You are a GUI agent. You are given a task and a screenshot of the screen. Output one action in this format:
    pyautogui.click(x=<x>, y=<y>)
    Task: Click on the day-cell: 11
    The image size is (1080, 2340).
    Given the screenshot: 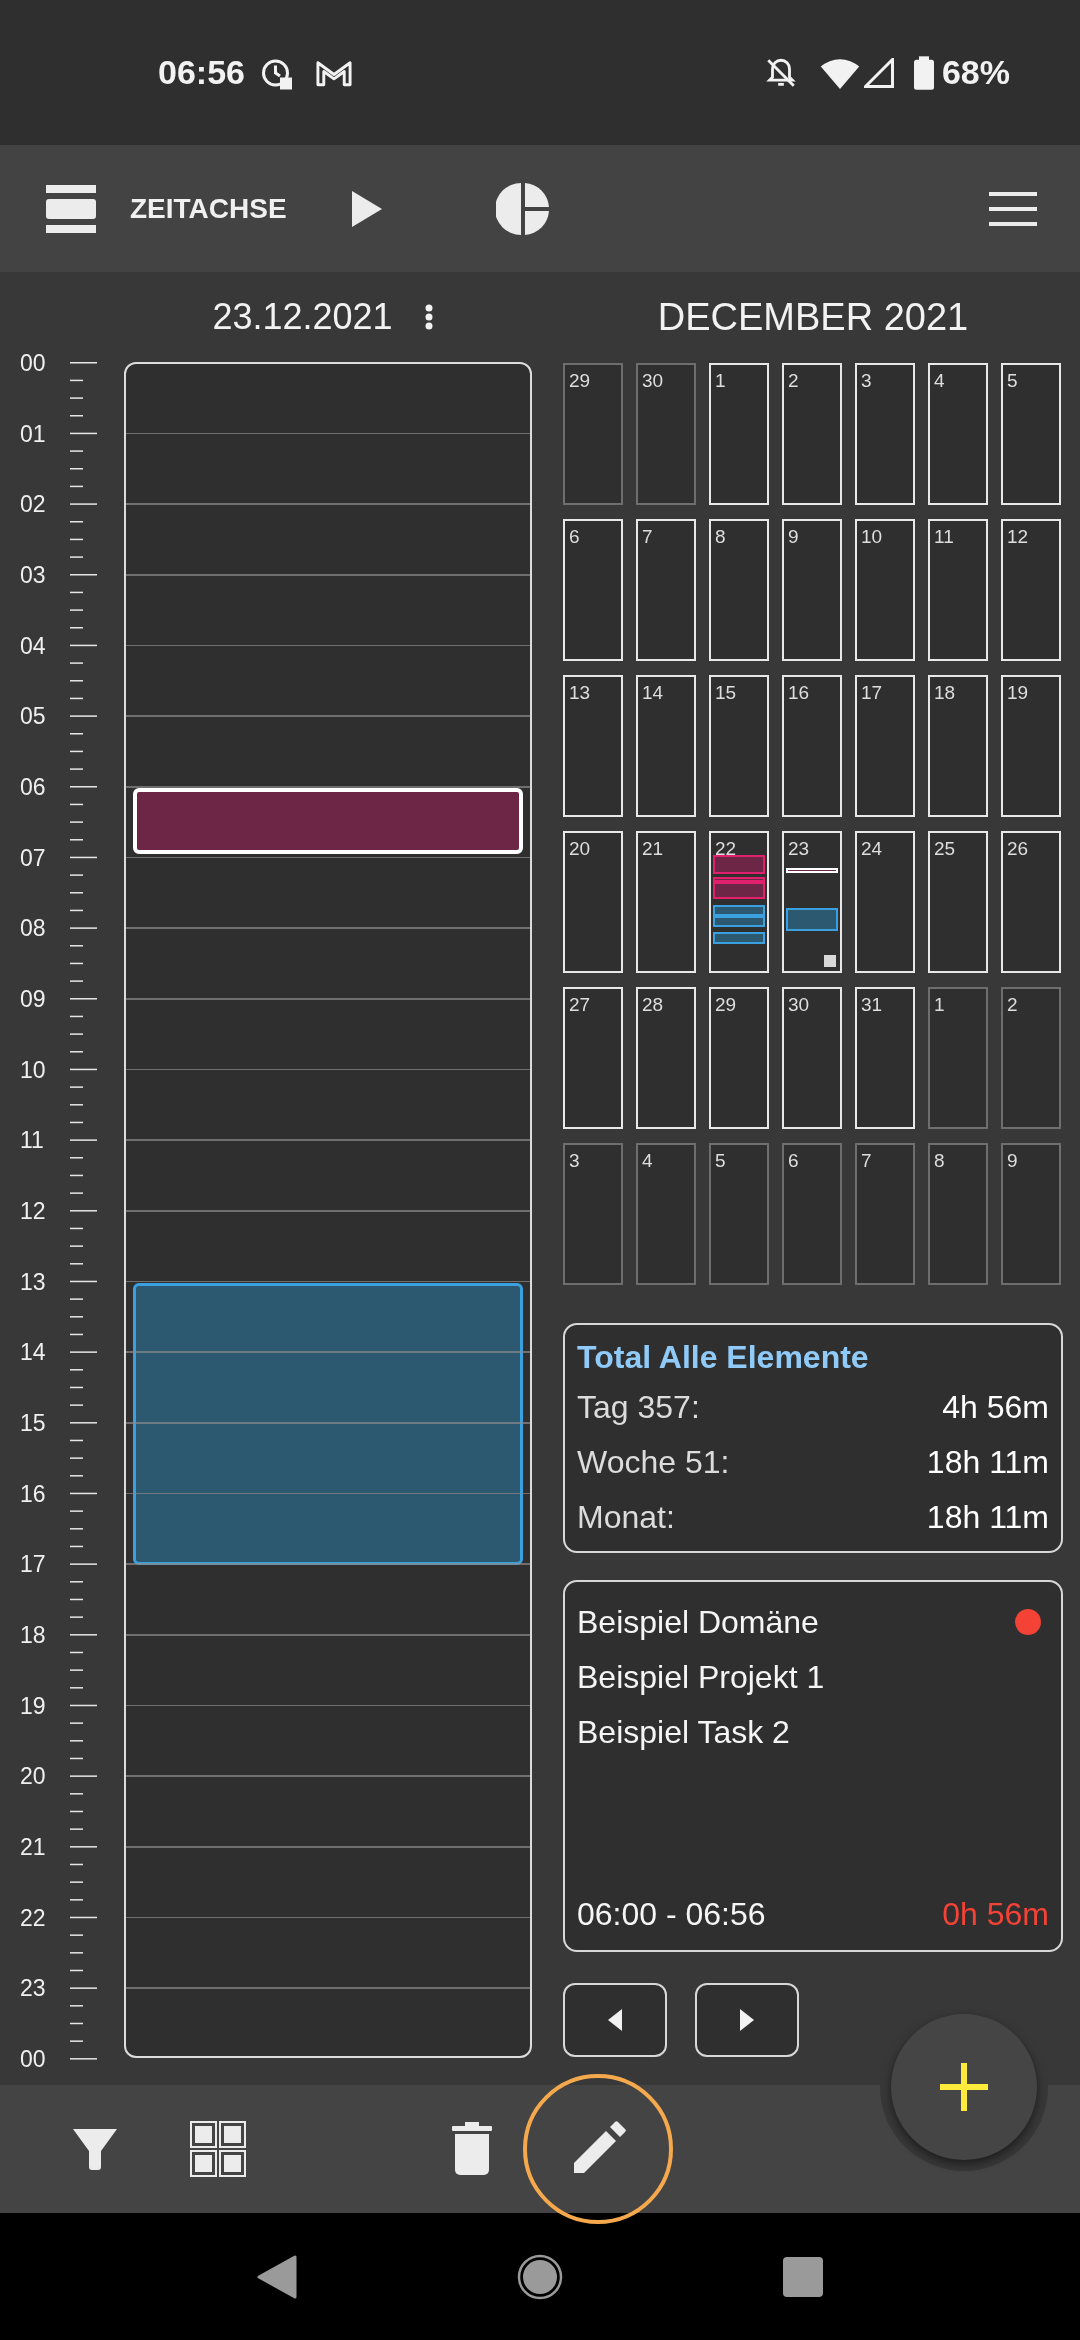 What is the action you would take?
    pyautogui.click(x=958, y=590)
    